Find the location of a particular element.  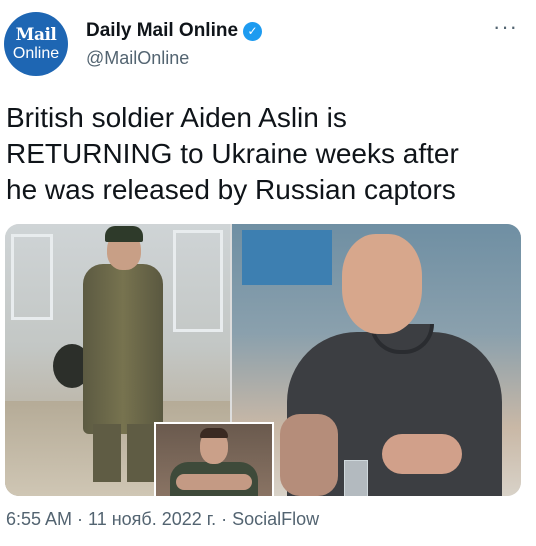

account-handle: @MailOnline is located at coordinates (137, 58).